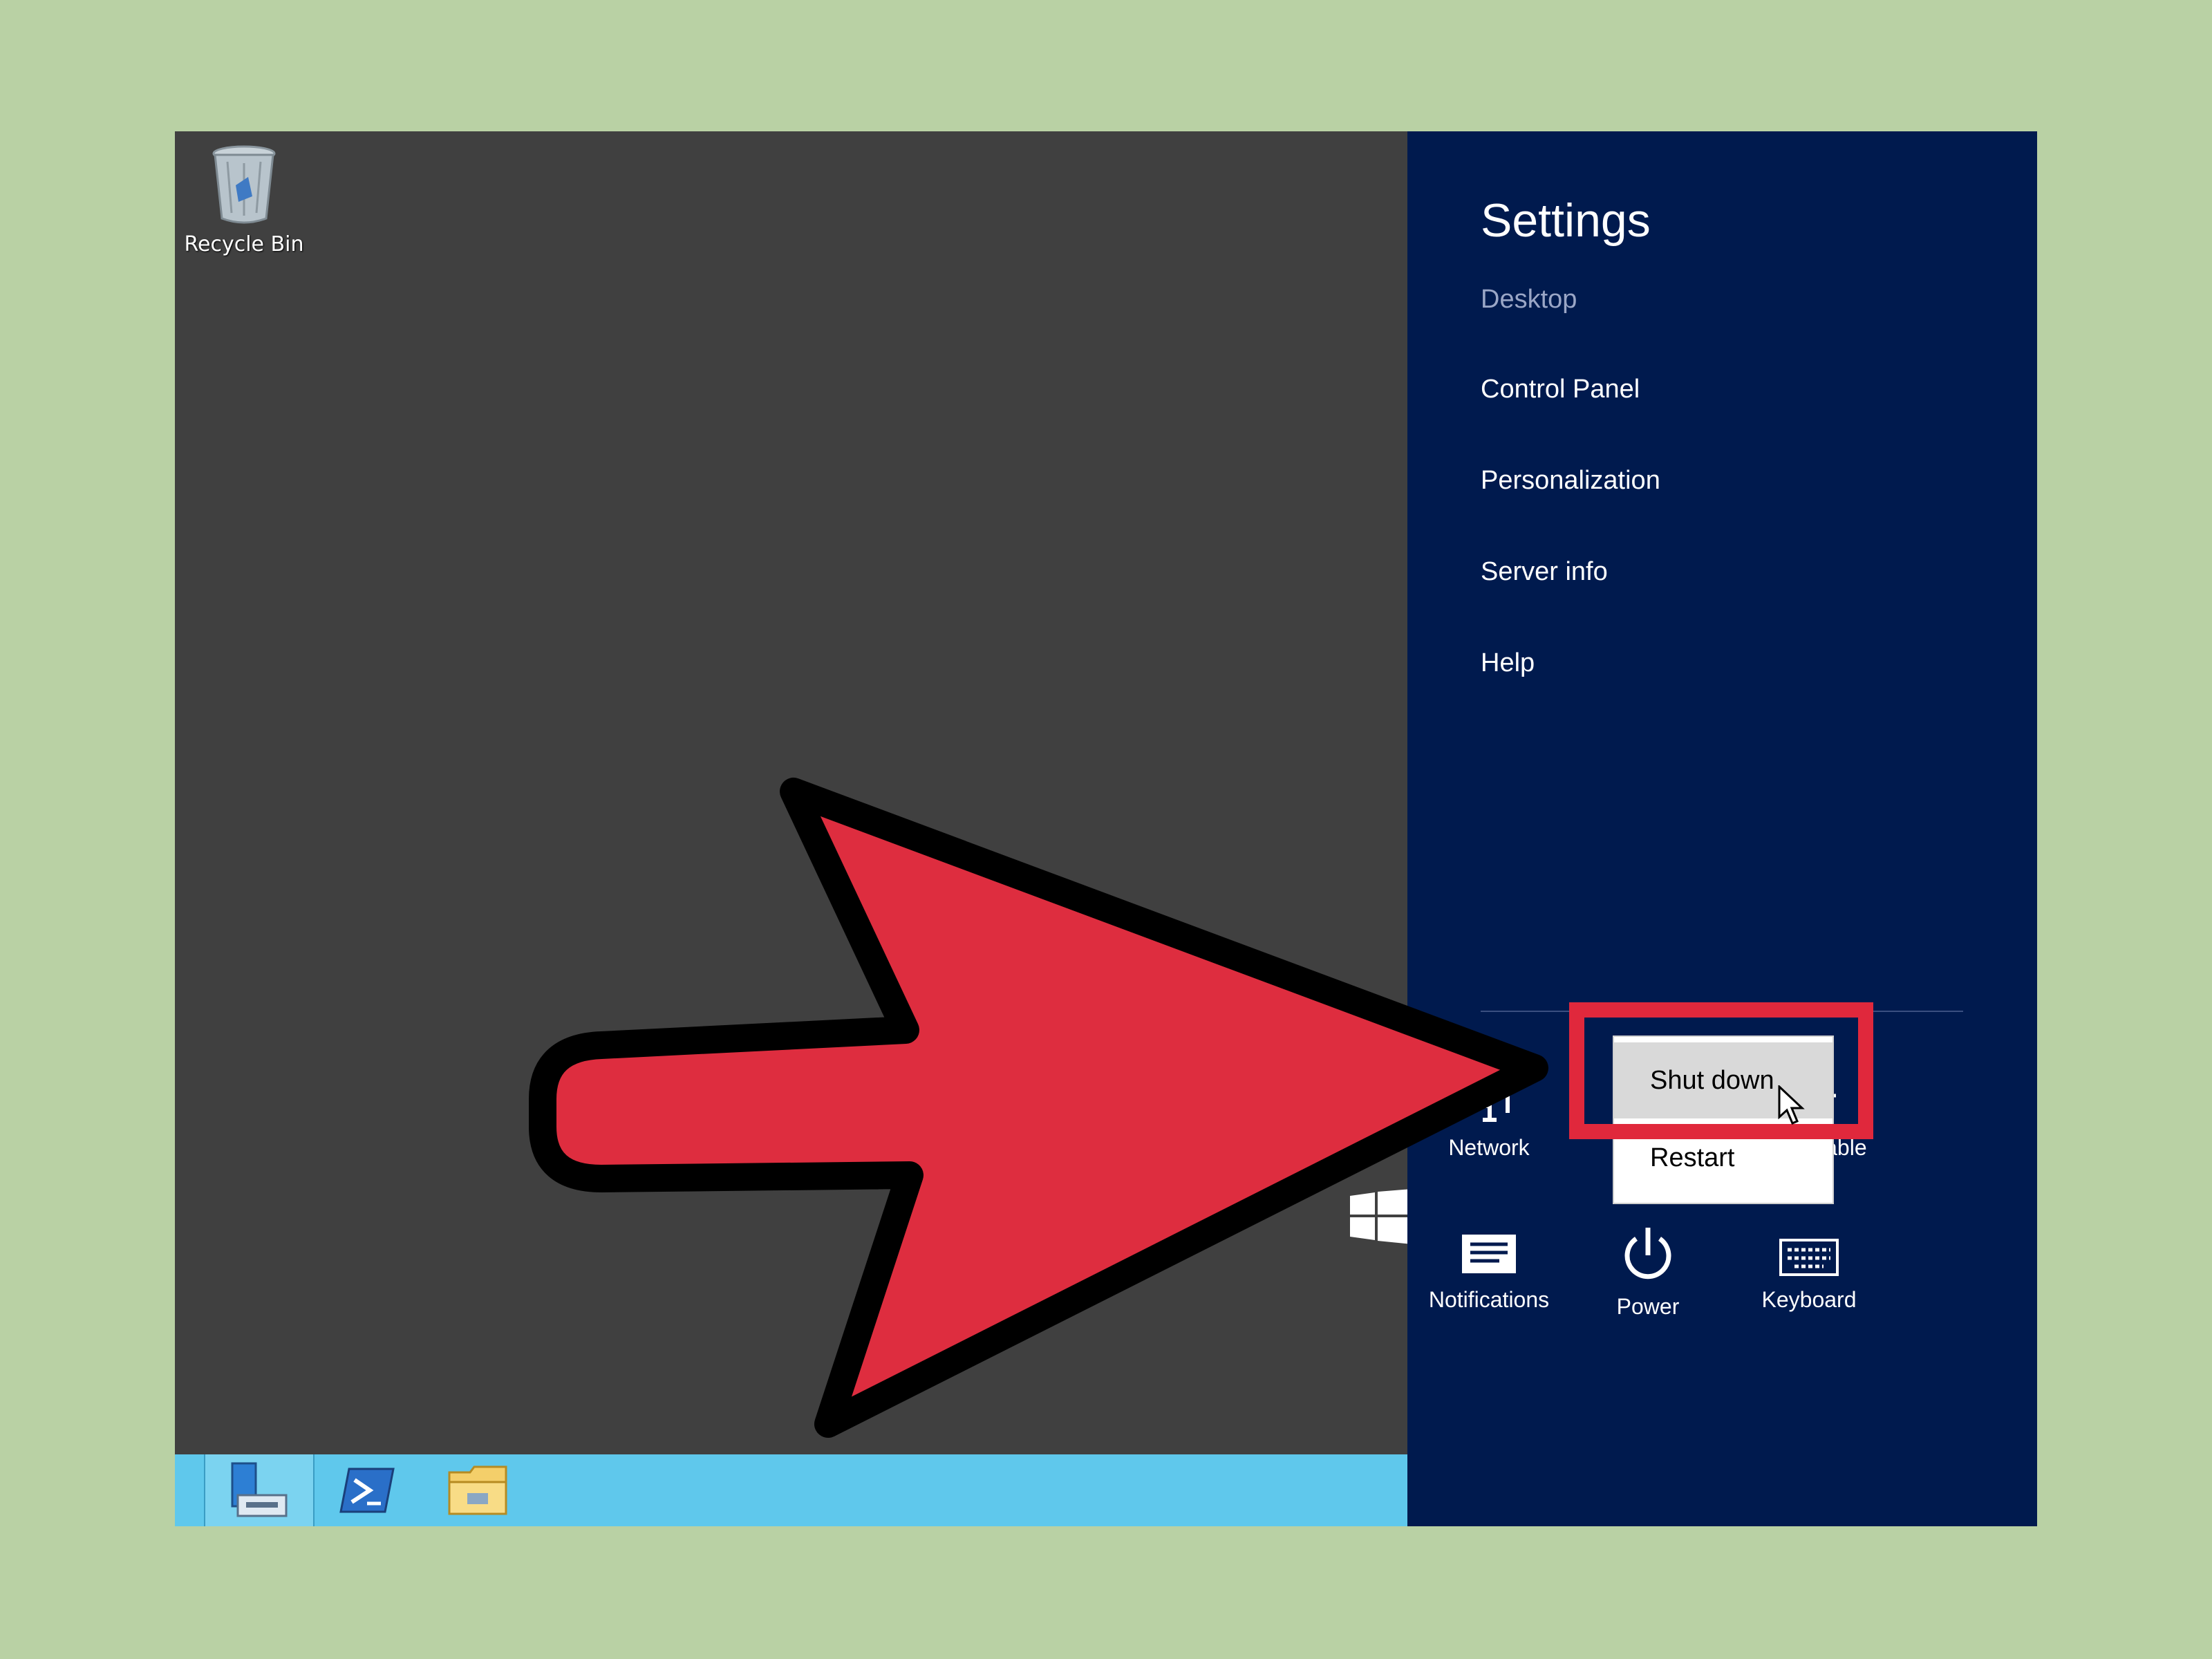  What do you see at coordinates (1792, 1105) in the screenshot?
I see `mouse-cursor-icon` at bounding box center [1792, 1105].